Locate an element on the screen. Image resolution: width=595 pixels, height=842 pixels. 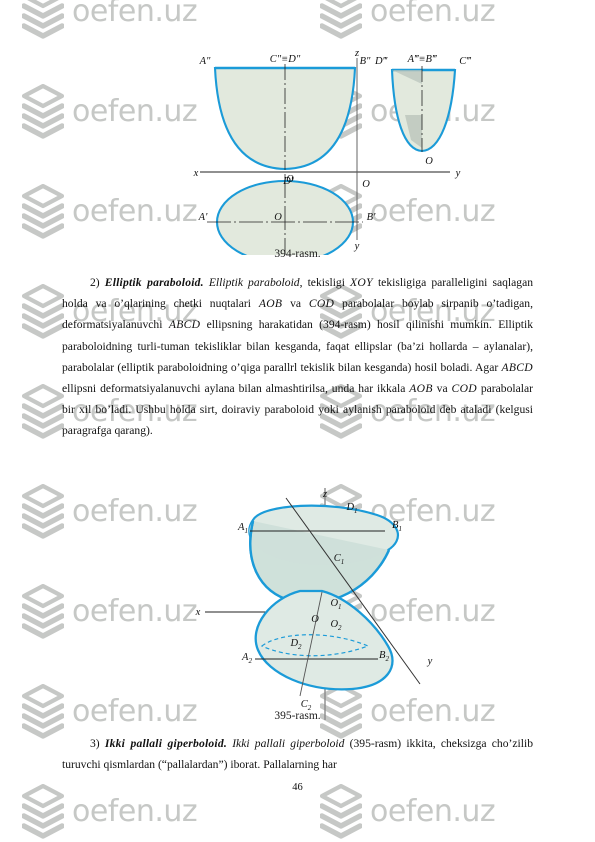
figure-395-drawing: D1 A1 B1 C1 O1 O2 D2 A2 B2 C2 z x O y is located at coordinates (314, 604).